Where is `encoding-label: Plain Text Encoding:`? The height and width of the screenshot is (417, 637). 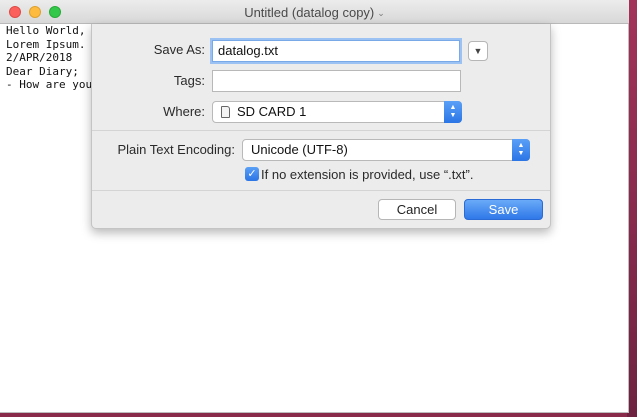 encoding-label: Plain Text Encoding: is located at coordinates (176, 149).